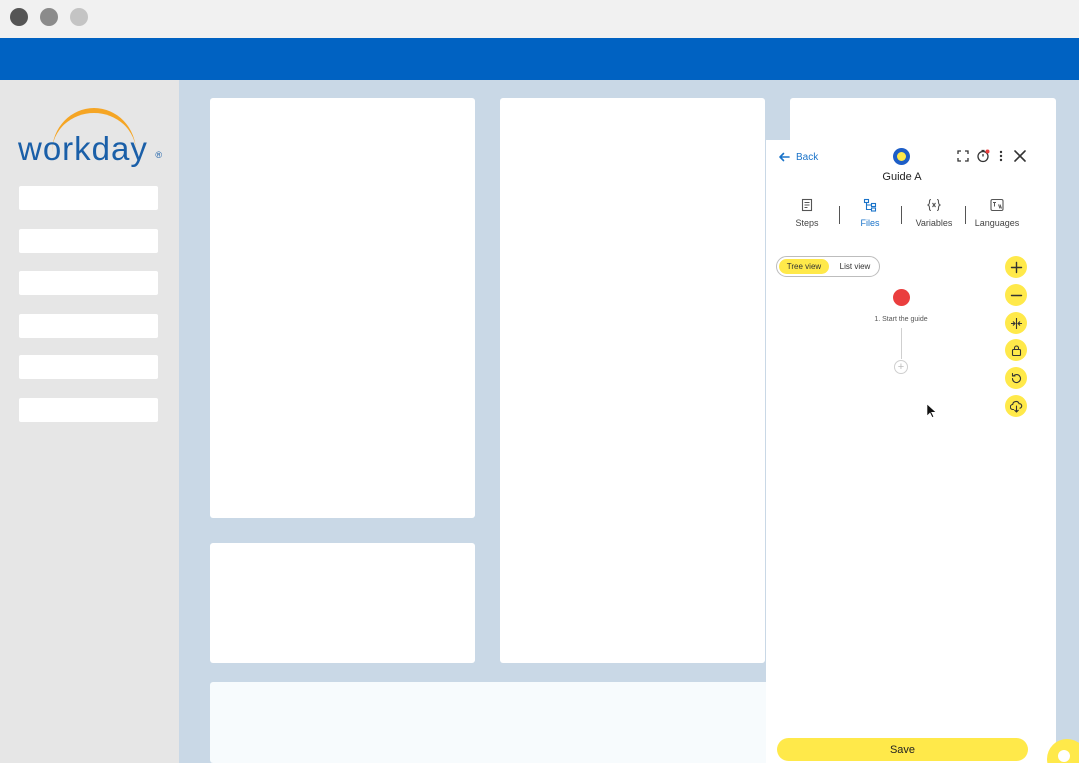 Image resolution: width=1079 pixels, height=763 pixels. What do you see at coordinates (1016, 406) in the screenshot?
I see `download-icon` at bounding box center [1016, 406].